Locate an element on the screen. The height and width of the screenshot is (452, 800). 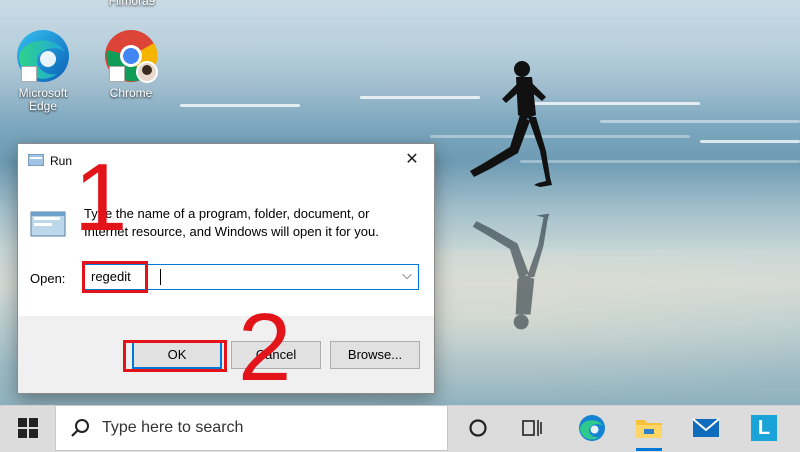
cortana-button is located at coordinates (478, 428).